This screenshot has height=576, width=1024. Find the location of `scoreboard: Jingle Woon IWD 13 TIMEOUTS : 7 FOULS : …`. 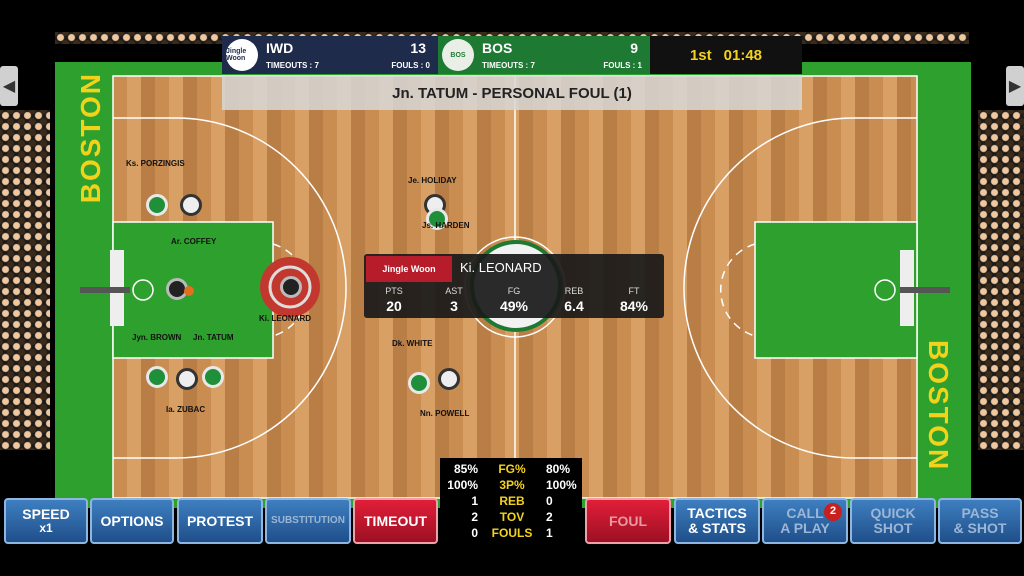

scoreboard: Jingle Woon IWD 13 TIMEOUTS : 7 FOULS : … is located at coordinates (512, 55).